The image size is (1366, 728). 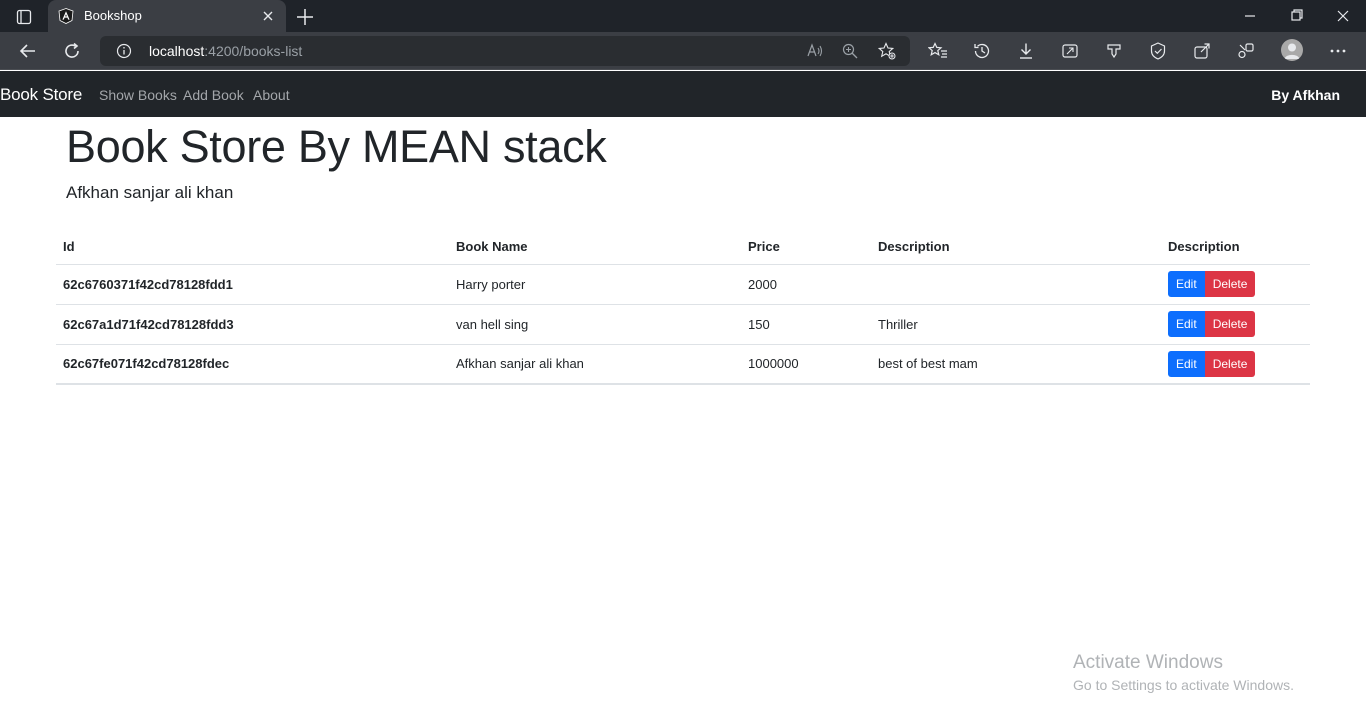 I want to click on nav-link-add-book: Add Book, so click(x=213, y=95).